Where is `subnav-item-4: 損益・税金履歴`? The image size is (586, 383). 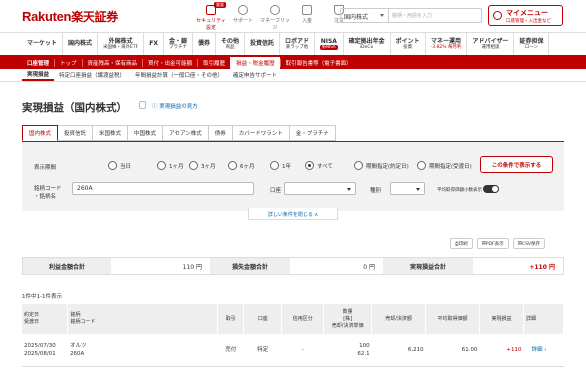 subnav-item-4: 損益・税金履歴 is located at coordinates (255, 63).